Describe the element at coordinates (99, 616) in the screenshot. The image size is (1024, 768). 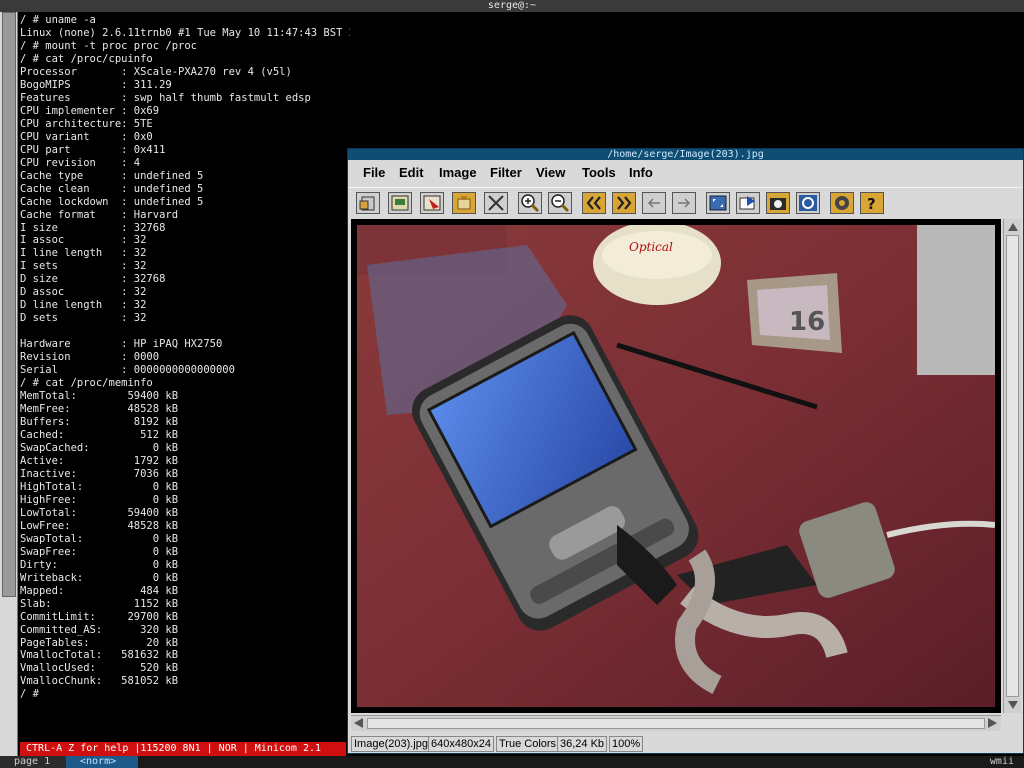
I see `terminal-line: CommitLimit: 29700 kB` at that location.